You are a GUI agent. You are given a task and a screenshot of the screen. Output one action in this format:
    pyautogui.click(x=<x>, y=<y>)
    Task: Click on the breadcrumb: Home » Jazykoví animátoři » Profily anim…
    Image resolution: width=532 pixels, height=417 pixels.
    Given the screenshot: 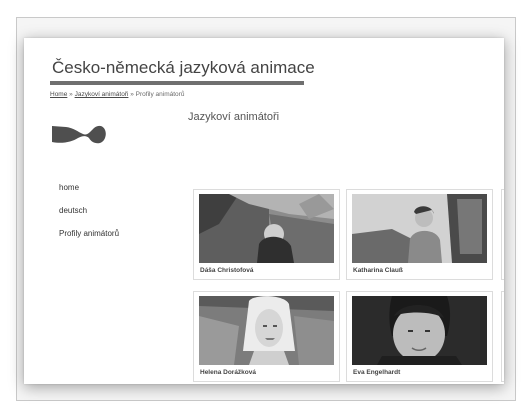 What is the action you would take?
    pyautogui.click(x=117, y=94)
    